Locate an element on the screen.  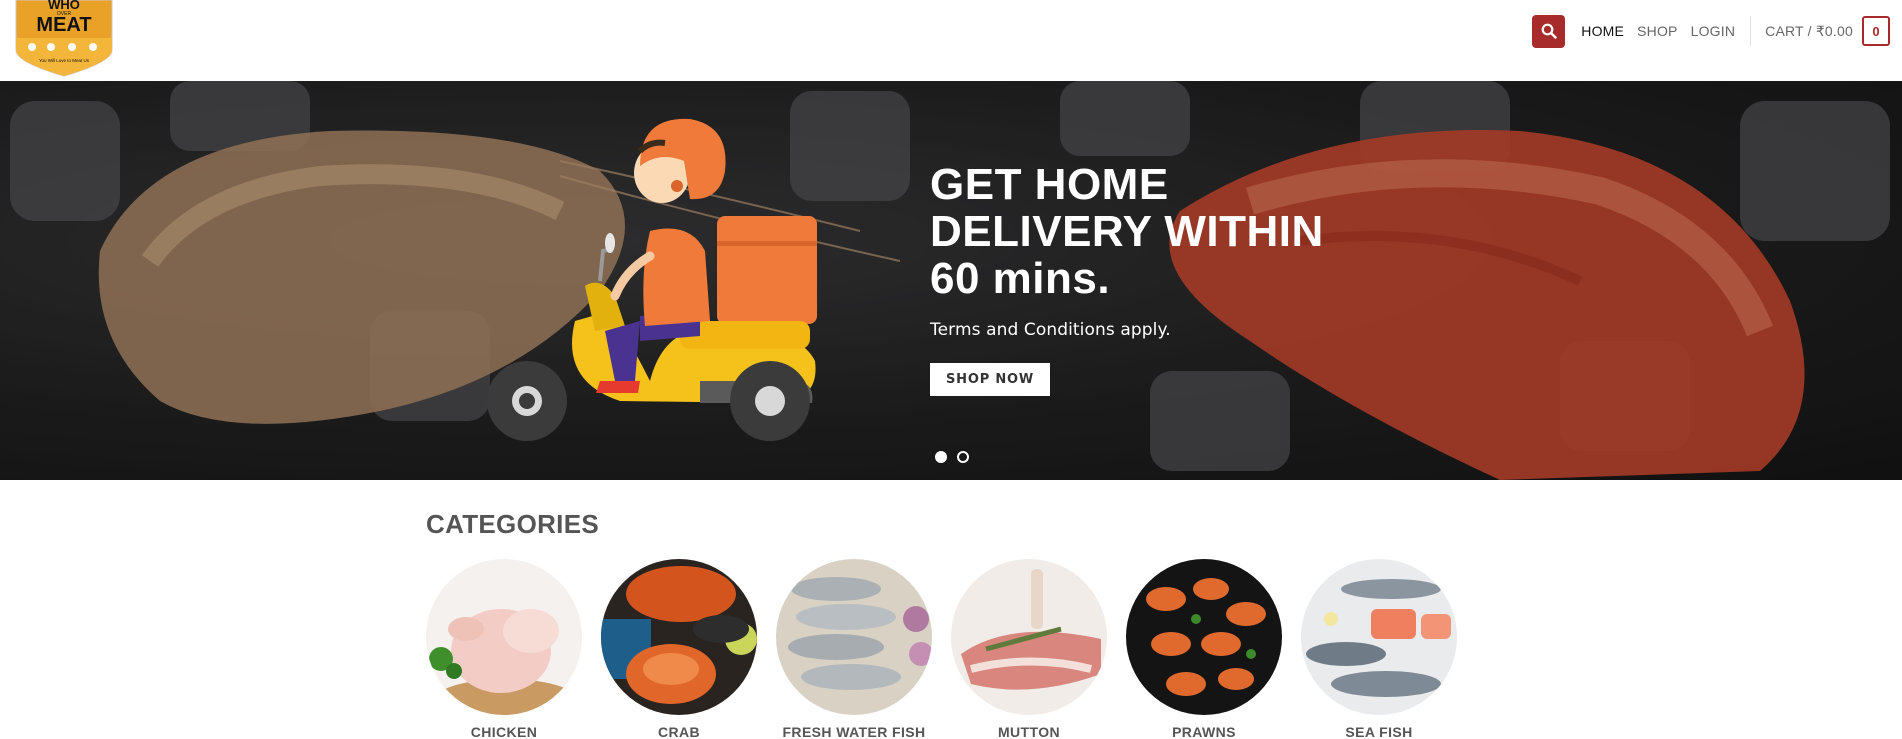
hero-subtitle: Terms and Conditions apply. is located at coordinates (1050, 330).